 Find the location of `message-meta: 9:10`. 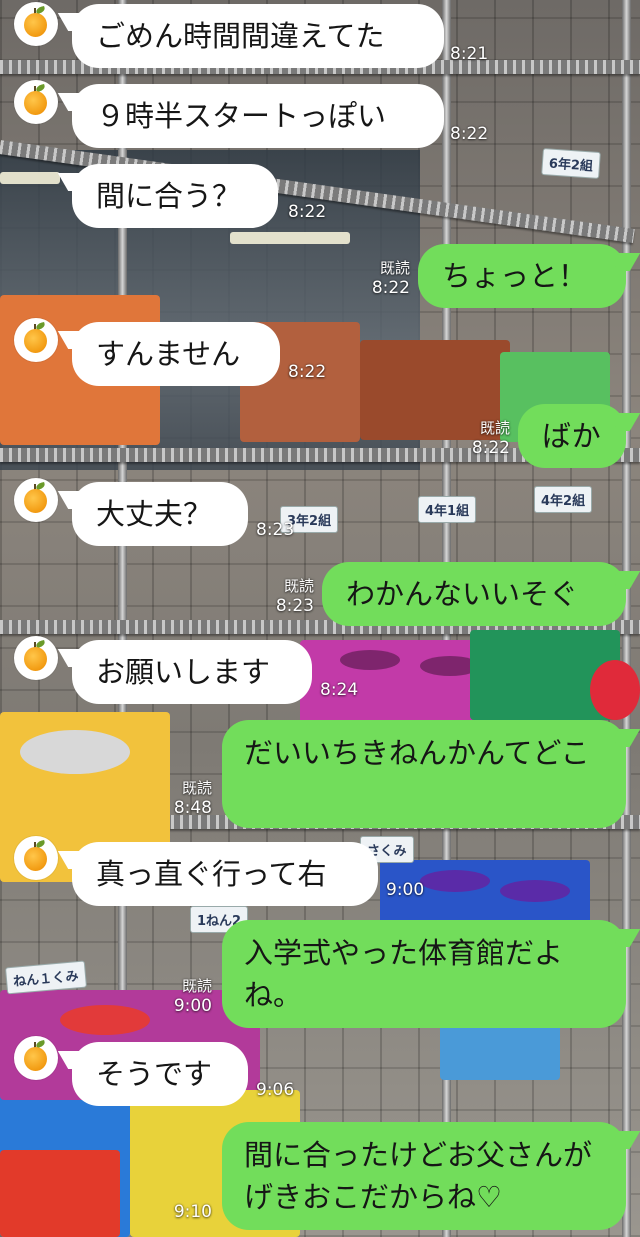

message-meta: 9:10 is located at coordinates (185, 1212).